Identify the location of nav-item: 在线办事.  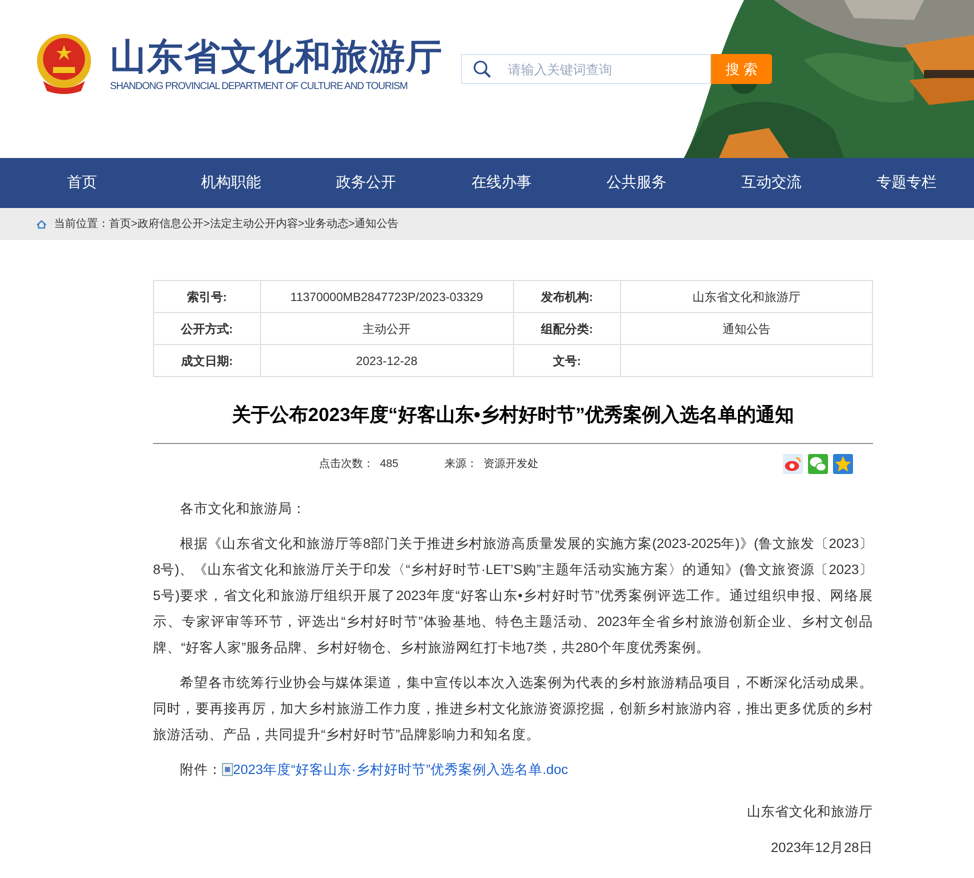
(501, 183).